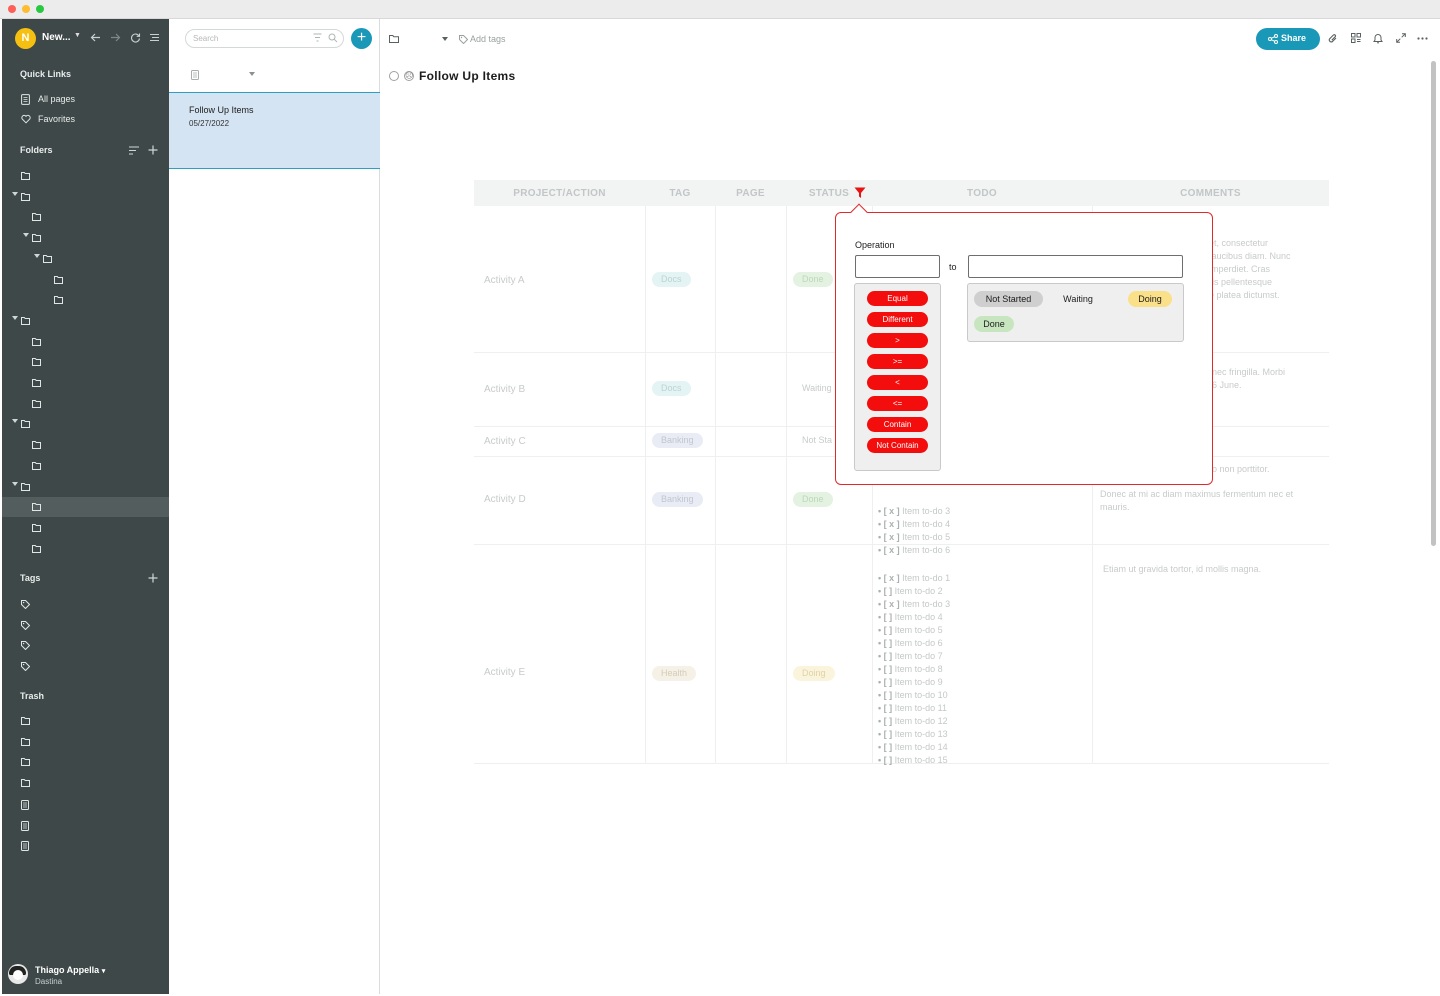 Image resolution: width=1440 pixels, height=996 pixels. Describe the element at coordinates (814, 673) in the screenshot. I see `status-badge: Doing` at that location.